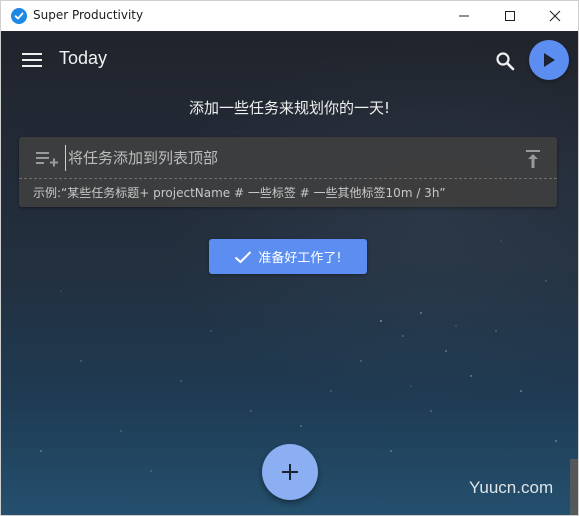 The width and height of the screenshot is (579, 516). I want to click on ready-to-work-button: 准备好工作了!, so click(288, 256).